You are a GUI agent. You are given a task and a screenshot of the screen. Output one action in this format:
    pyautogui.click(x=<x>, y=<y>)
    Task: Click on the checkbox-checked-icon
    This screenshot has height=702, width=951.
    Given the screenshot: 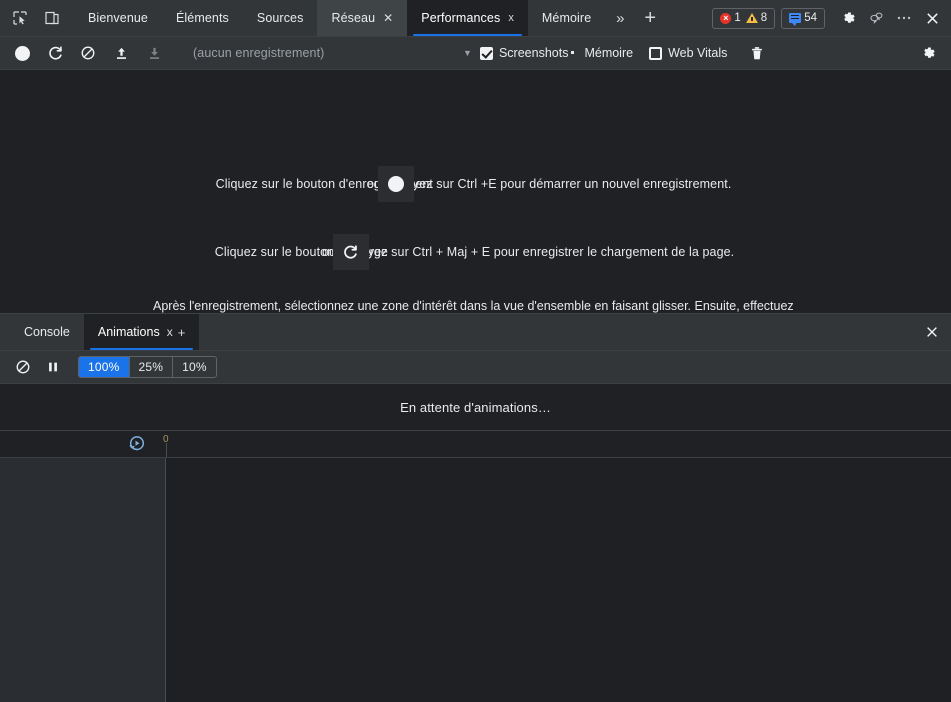 What is the action you would take?
    pyautogui.click(x=486, y=53)
    